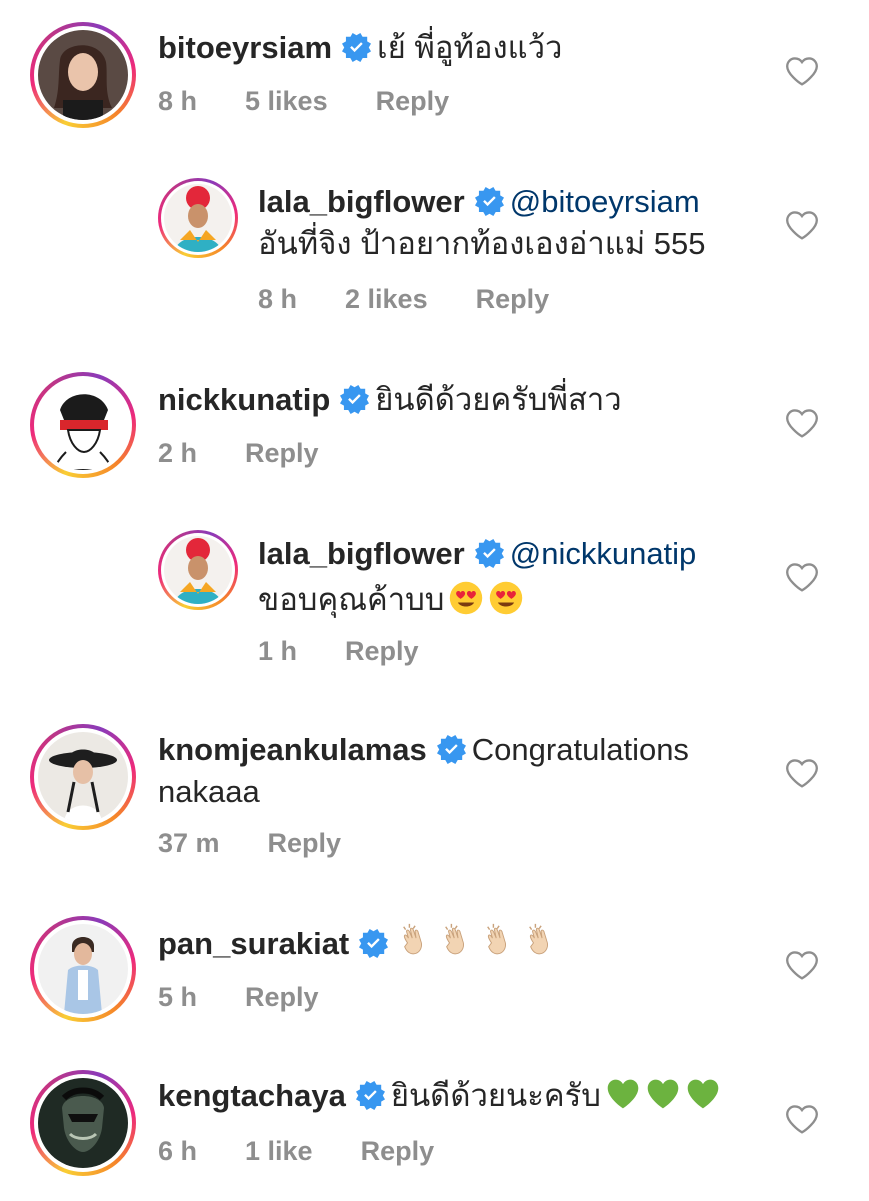 The width and height of the screenshot is (869, 1201). I want to click on likes-count: 5 likes, so click(286, 101).